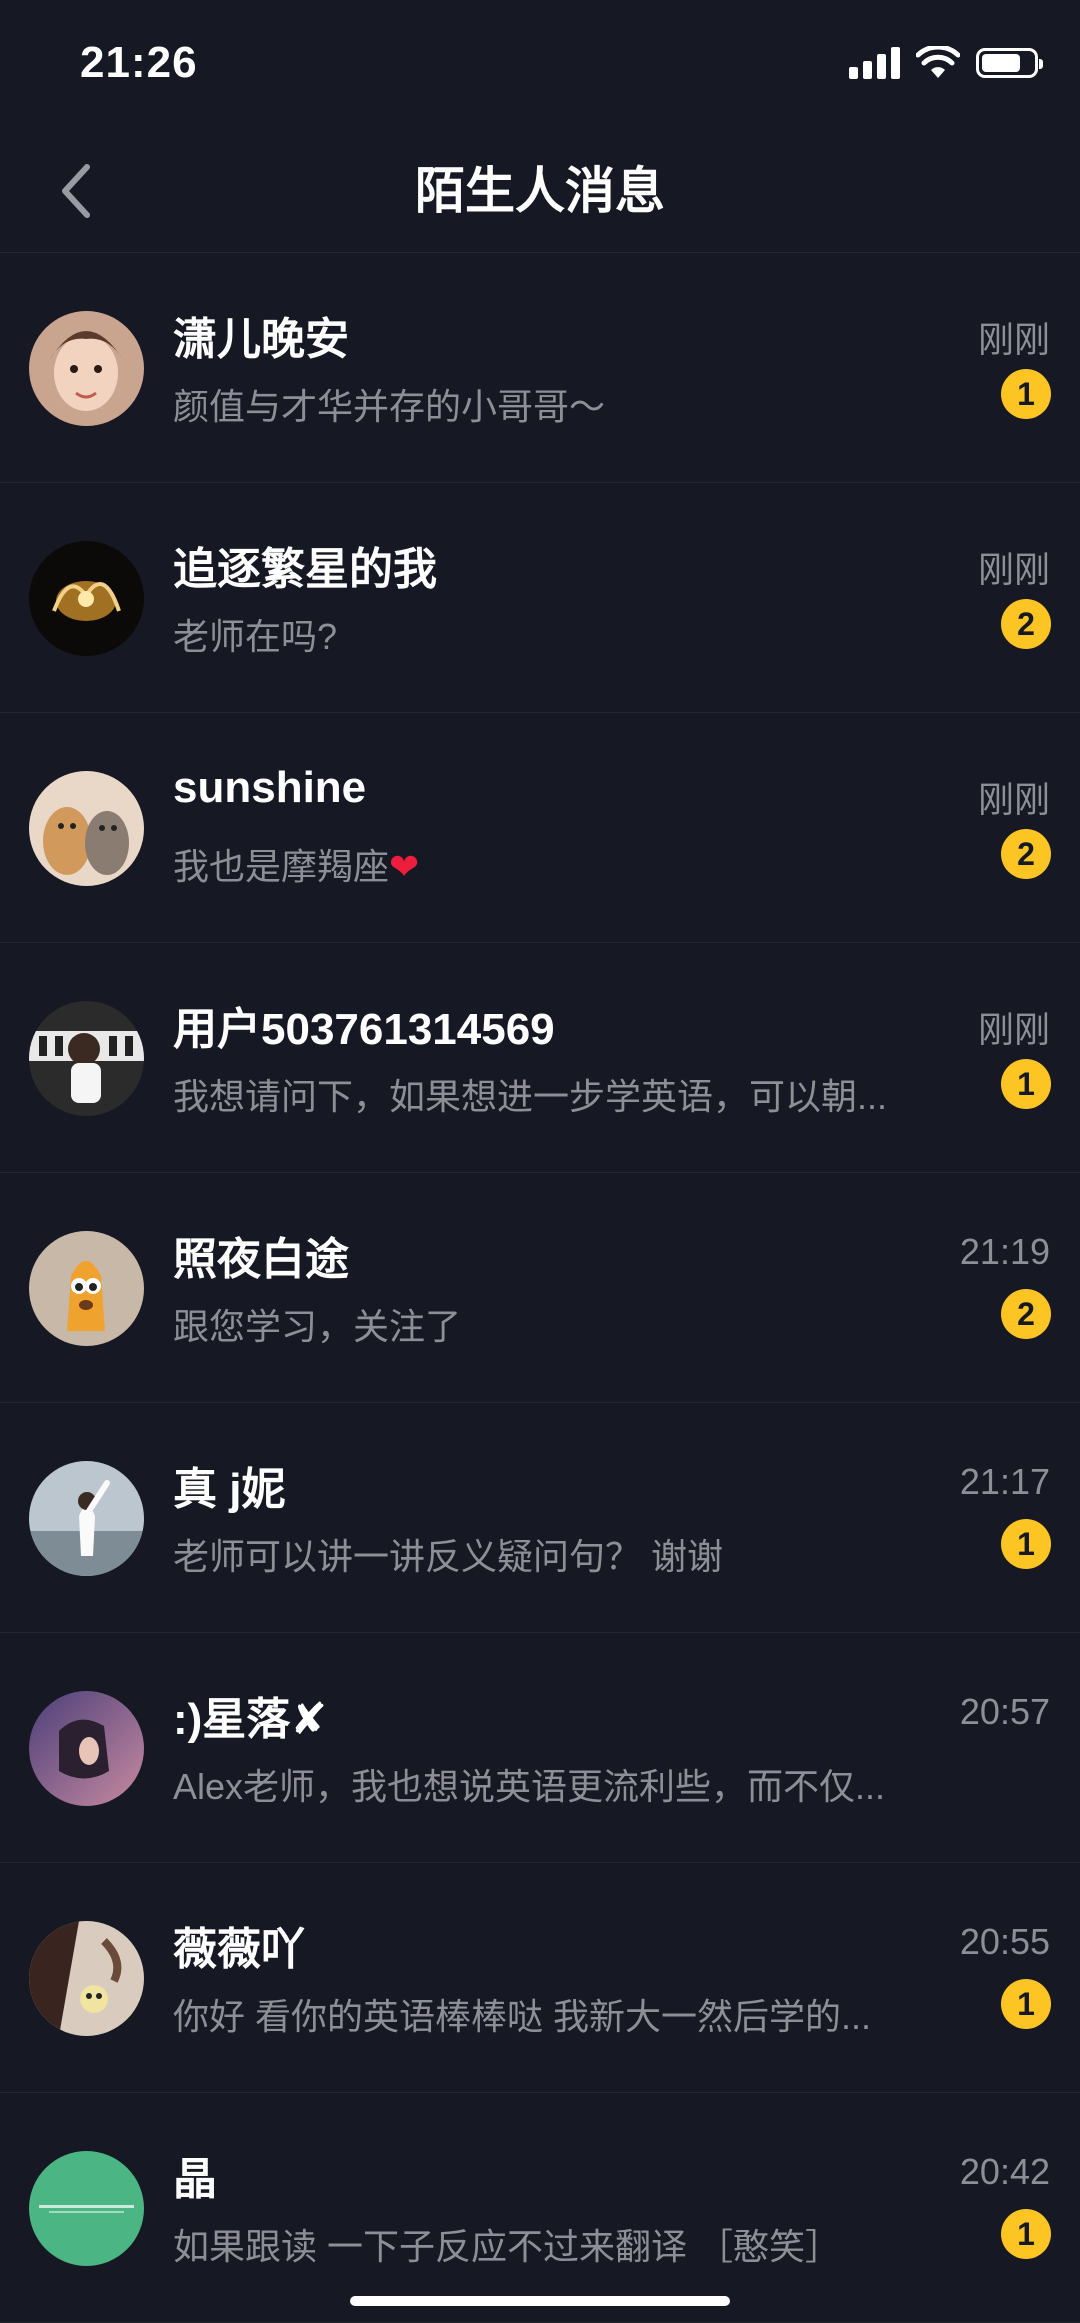 This screenshot has height=2323, width=1080. I want to click on message-preview: 我也是摩羯座❤, so click(558, 864).